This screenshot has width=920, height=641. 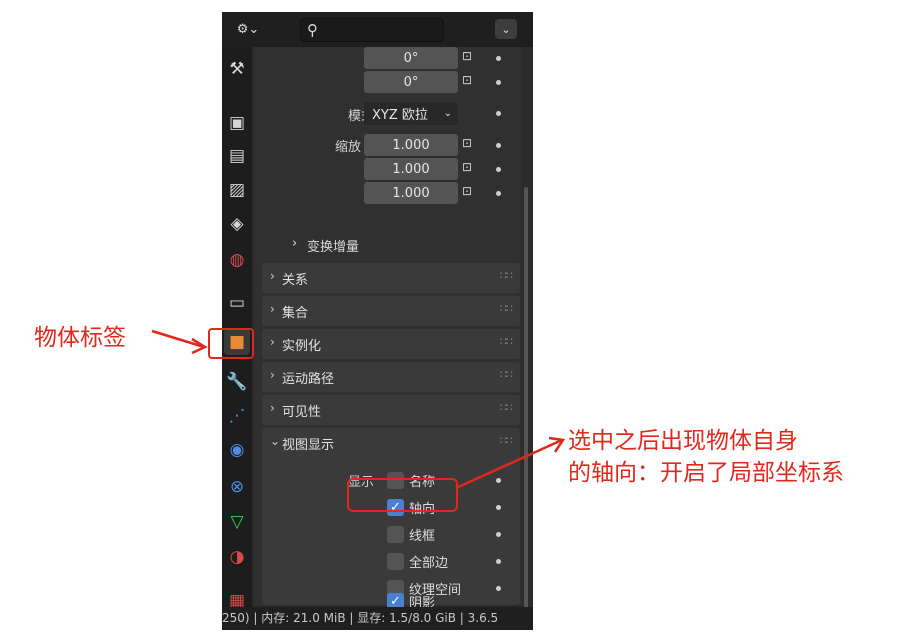 I want to click on section-relations: › 关系 ∷∷, so click(x=391, y=278).